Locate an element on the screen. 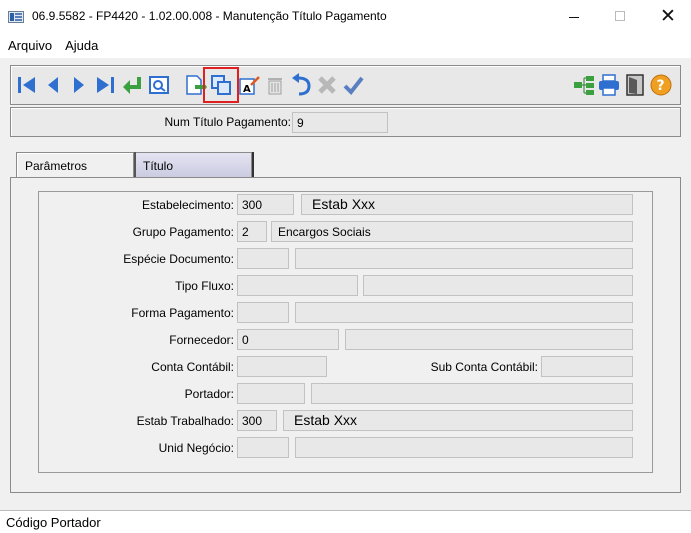  unid-negocio-code-field is located at coordinates (263, 447).